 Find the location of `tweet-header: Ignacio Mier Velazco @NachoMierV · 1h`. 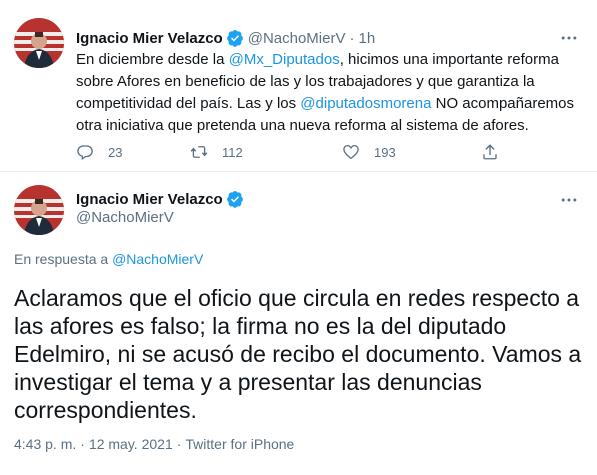

tweet-header: Ignacio Mier Velazco @NachoMierV · 1h is located at coordinates (225, 38).